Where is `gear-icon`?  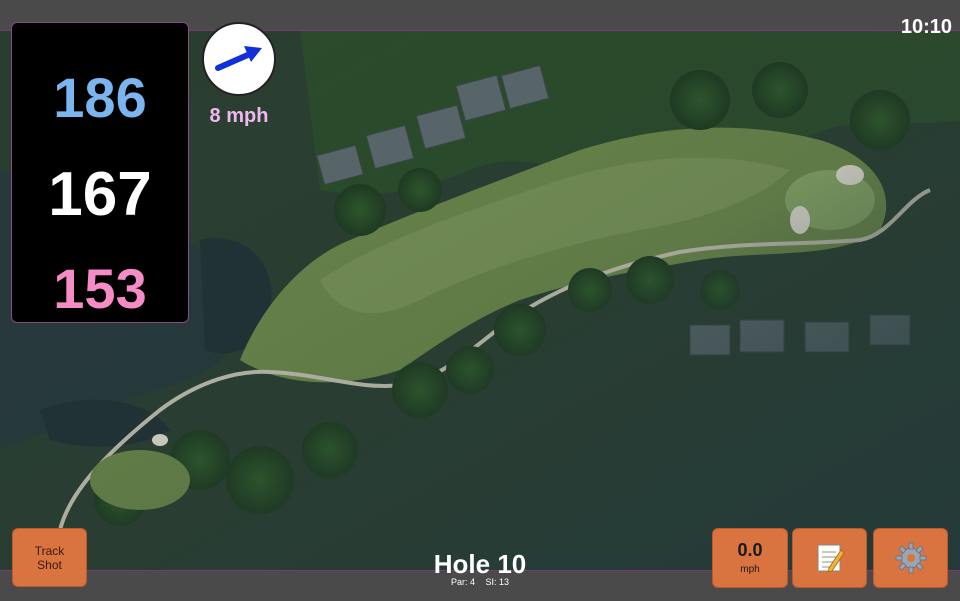
gear-icon is located at coordinates (910, 558).